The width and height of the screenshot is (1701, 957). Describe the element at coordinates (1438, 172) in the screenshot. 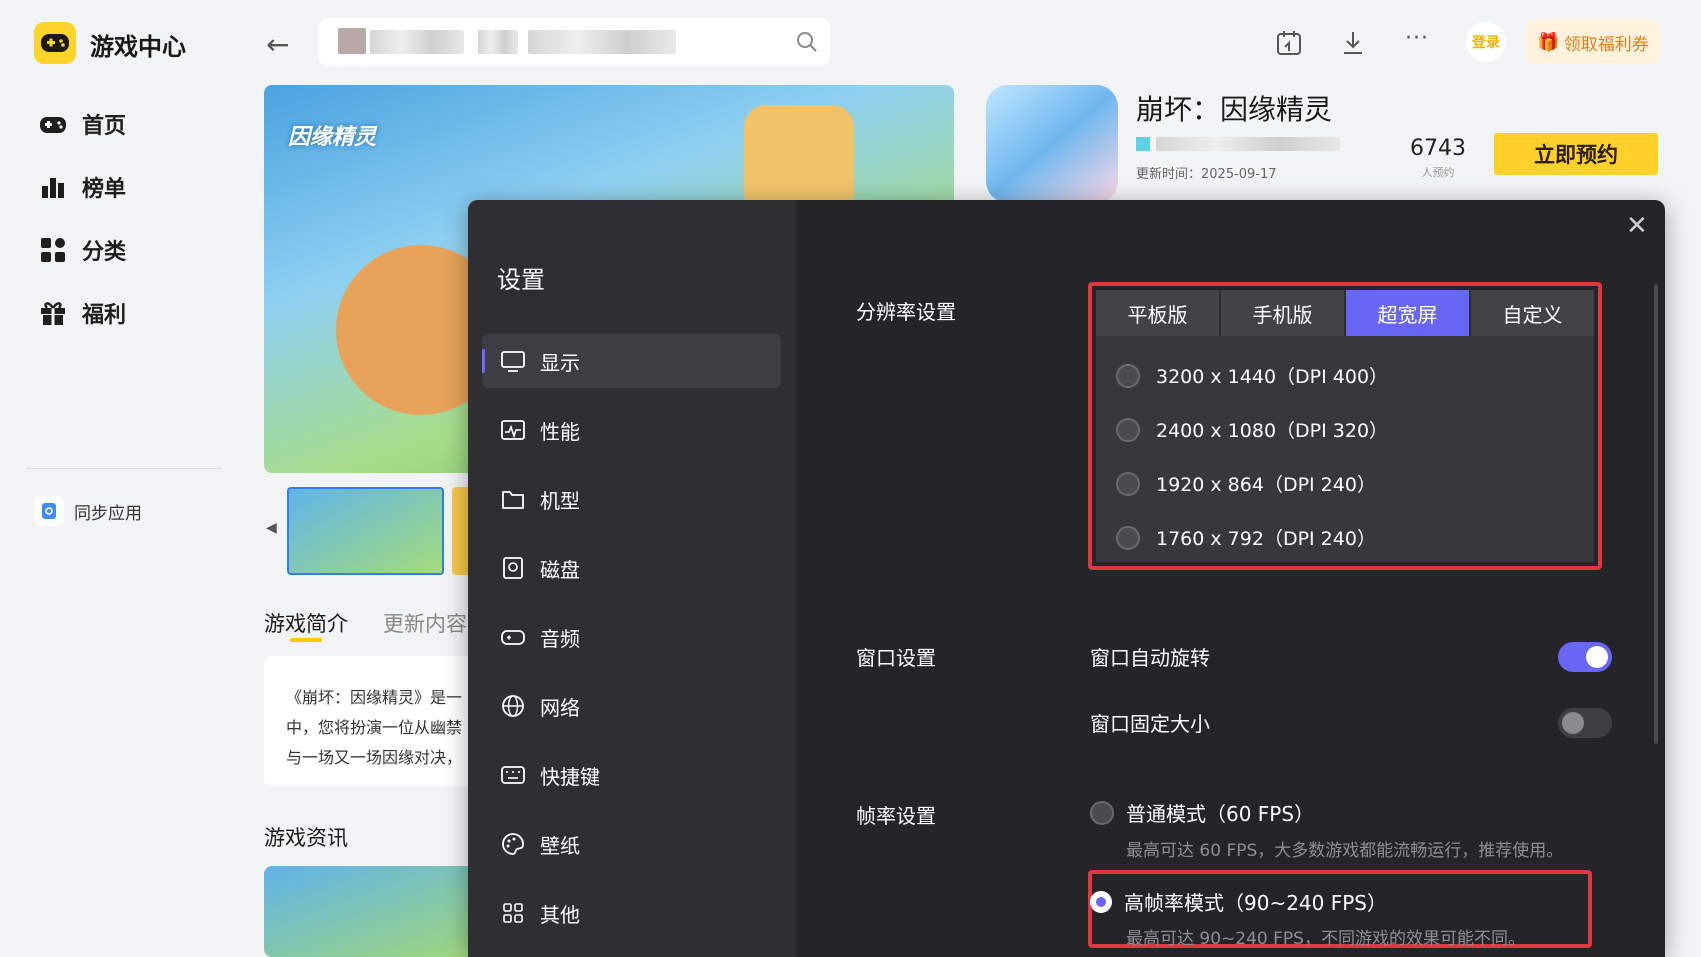

I see `reservation-unit: 人预约` at that location.